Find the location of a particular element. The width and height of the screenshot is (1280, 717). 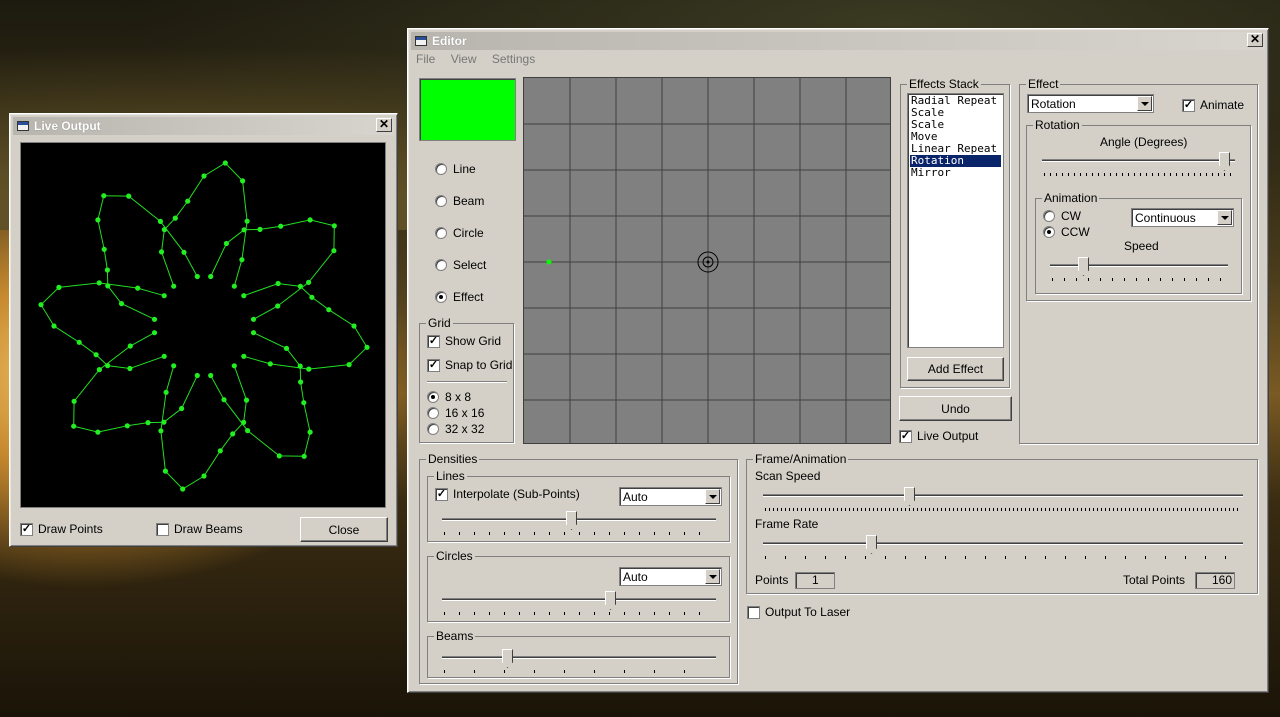

frame-rate-slider is located at coordinates (1003, 547).